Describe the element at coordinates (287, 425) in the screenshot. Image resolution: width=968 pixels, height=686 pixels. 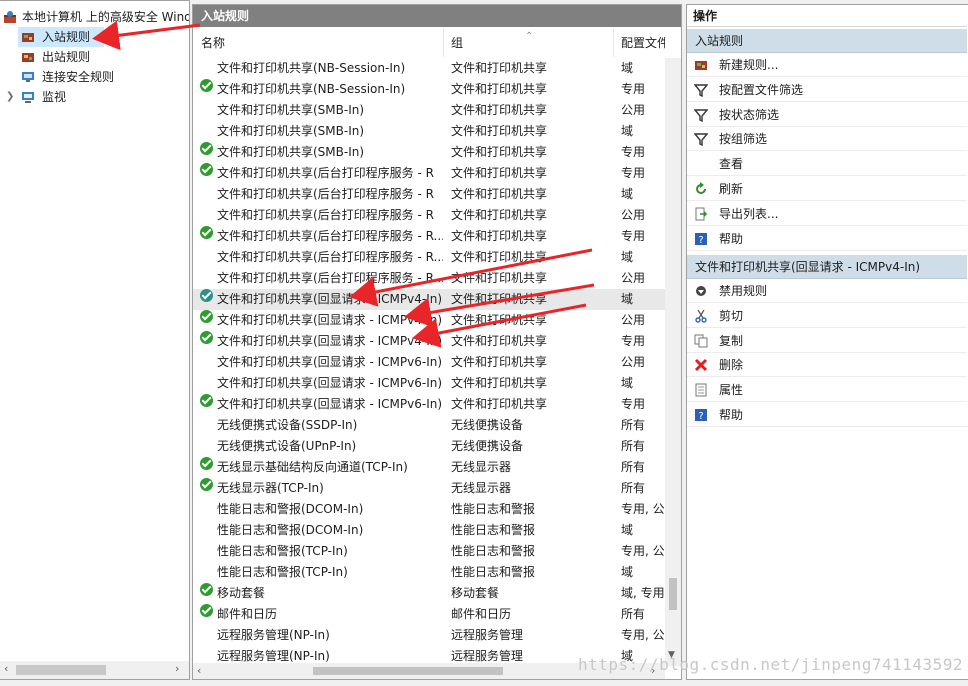
I see `rule-name-cell: 无线便携式设备(SSDP-In)` at that location.